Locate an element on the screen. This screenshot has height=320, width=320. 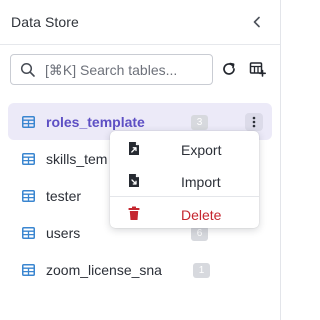
export-file-icon is located at coordinates (134, 148).